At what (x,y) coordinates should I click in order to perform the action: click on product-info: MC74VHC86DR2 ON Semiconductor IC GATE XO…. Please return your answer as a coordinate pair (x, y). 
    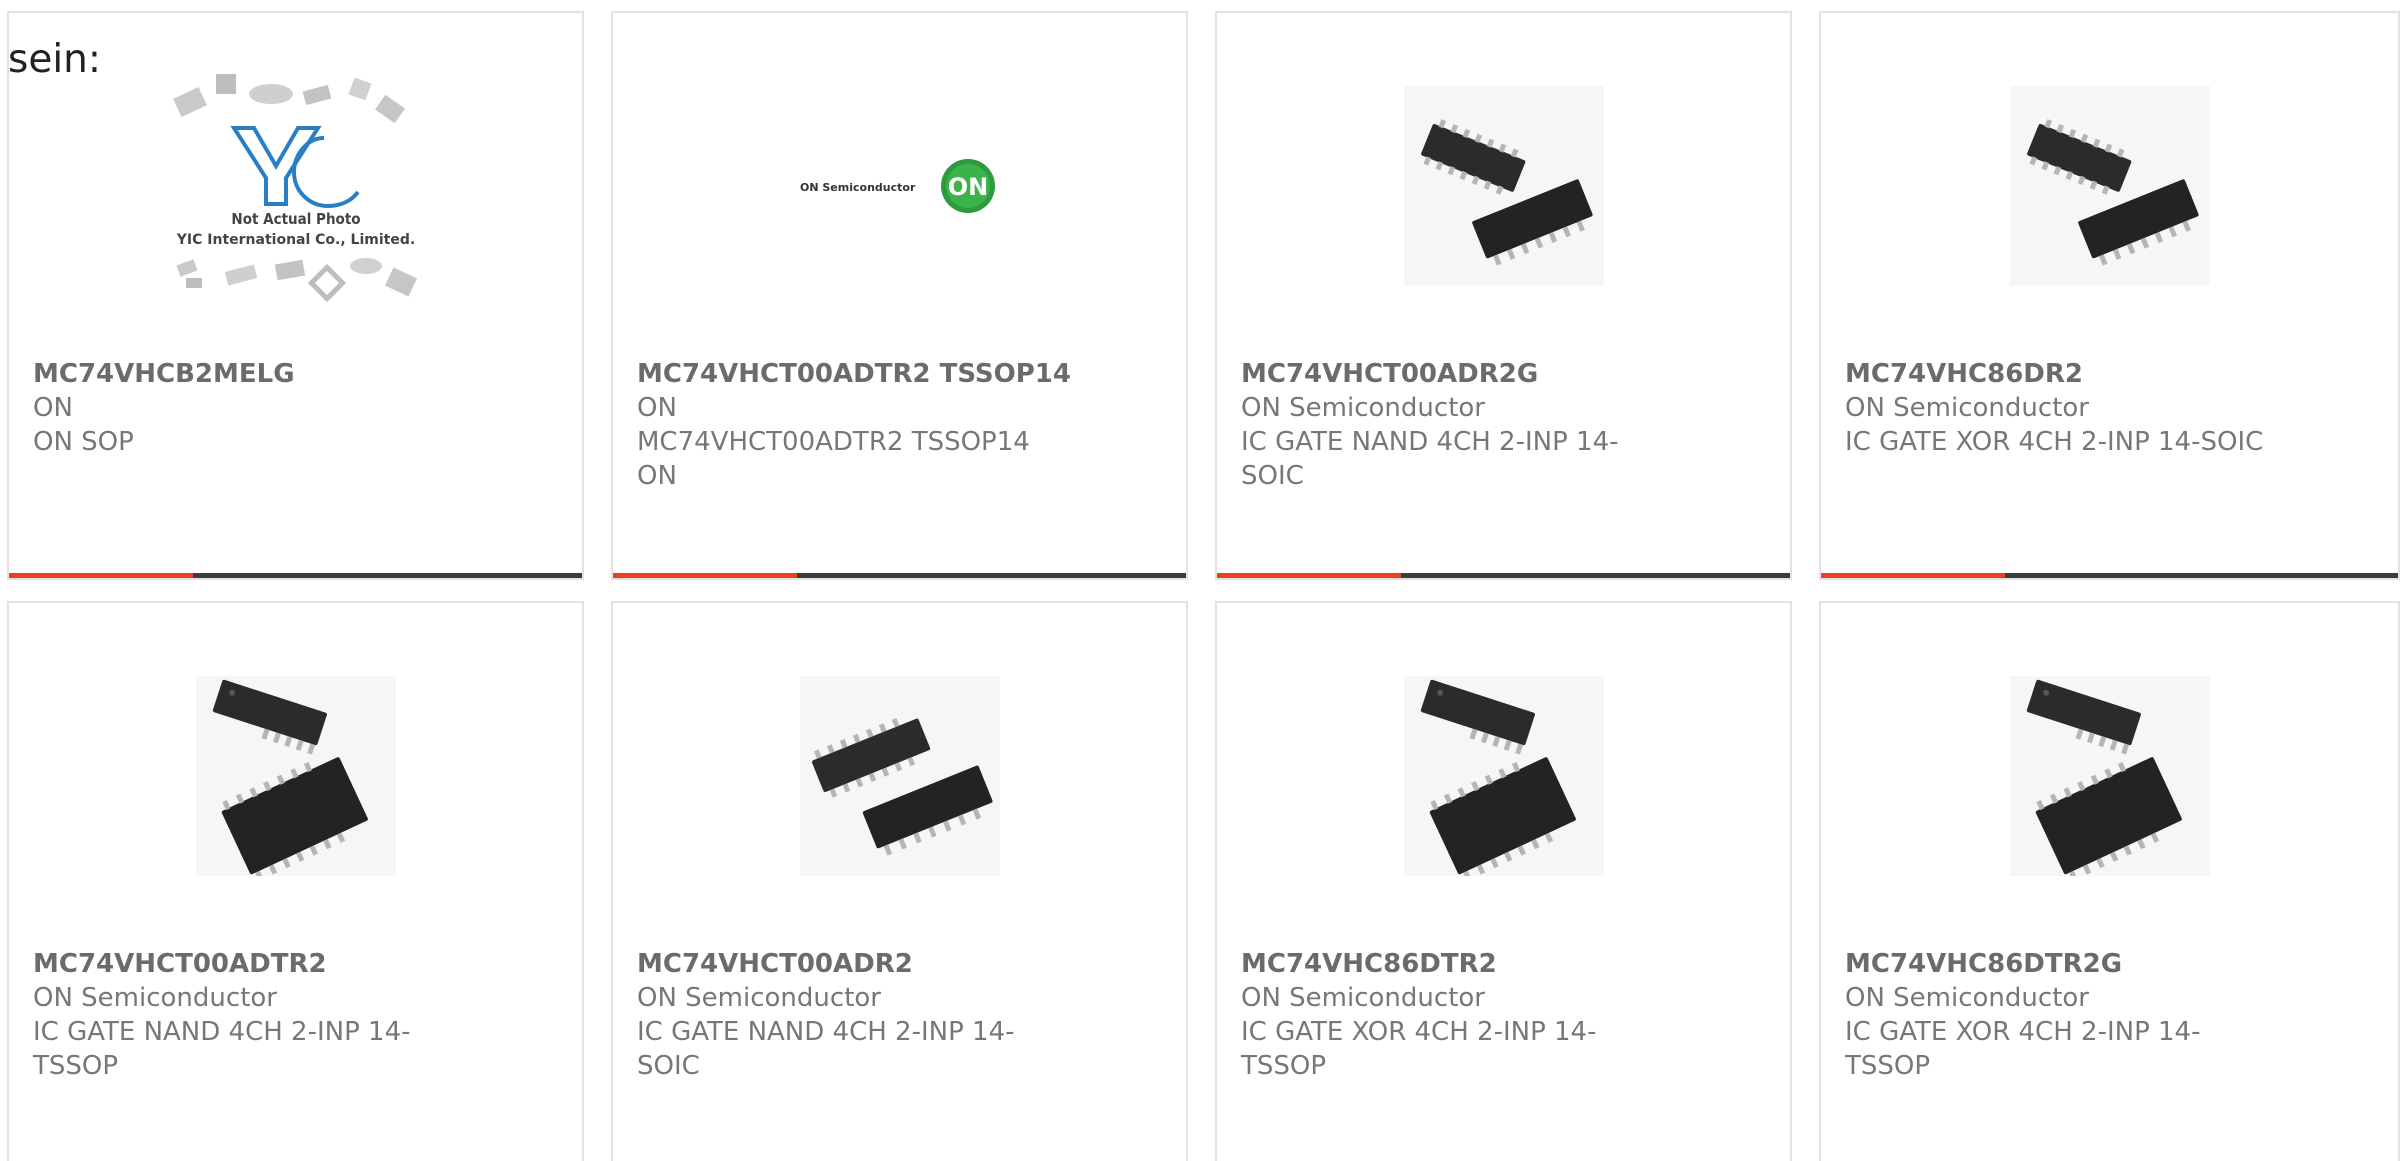
    Looking at the image, I should click on (2065, 408).